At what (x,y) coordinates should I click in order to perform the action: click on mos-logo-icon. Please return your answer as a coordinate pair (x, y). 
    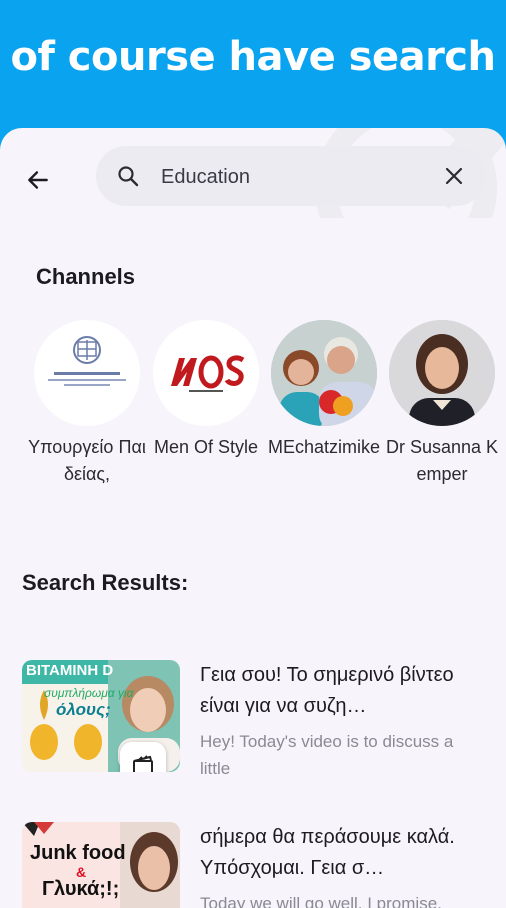
    Looking at the image, I should click on (208, 373).